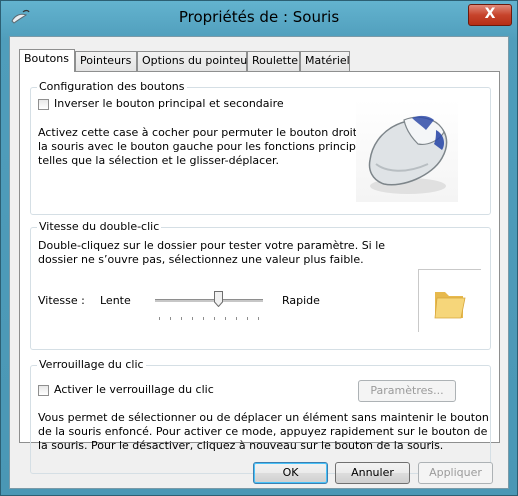  Describe the element at coordinates (408, 154) in the screenshot. I see `mouse-icon` at that location.